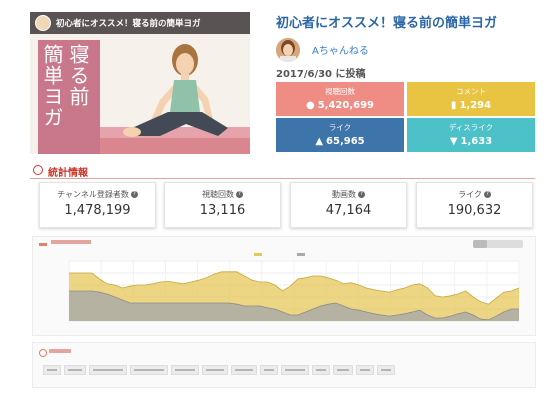 The image size is (560, 400). What do you see at coordinates (321, 74) in the screenshot?
I see `posted-date: 2017/6/30 に投稿` at bounding box center [321, 74].